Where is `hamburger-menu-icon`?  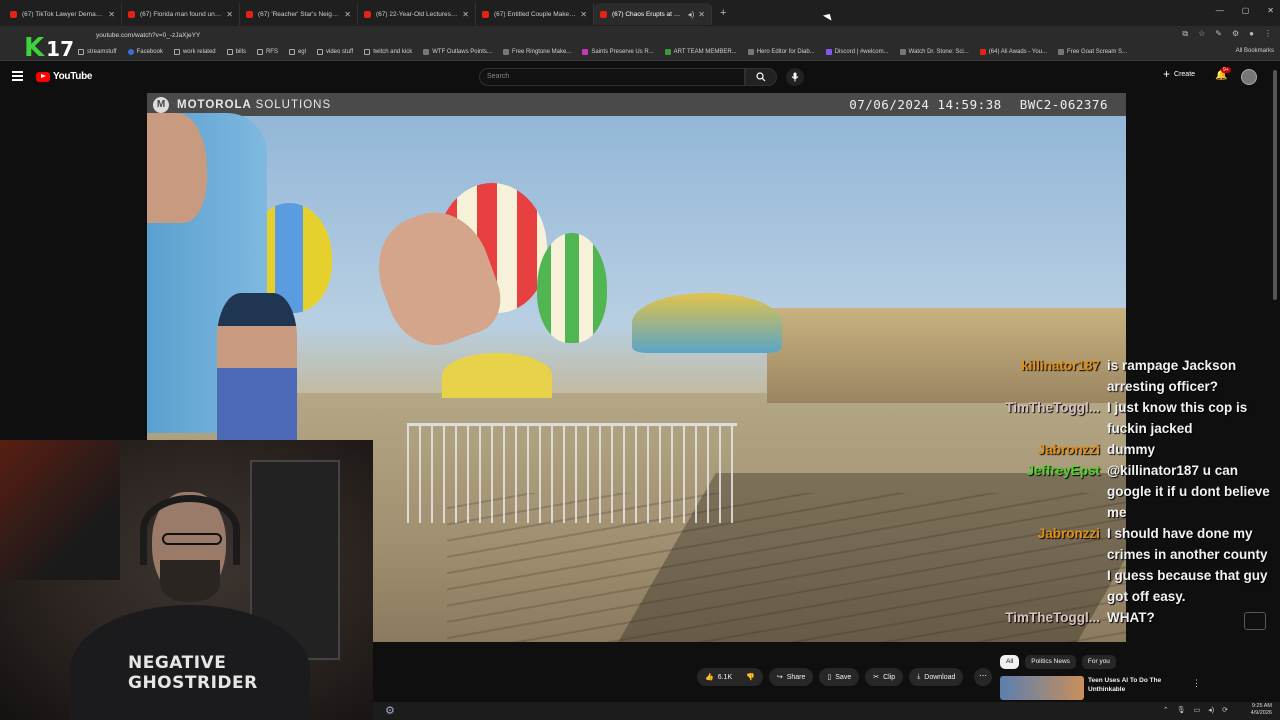 hamburger-menu-icon is located at coordinates (17, 77).